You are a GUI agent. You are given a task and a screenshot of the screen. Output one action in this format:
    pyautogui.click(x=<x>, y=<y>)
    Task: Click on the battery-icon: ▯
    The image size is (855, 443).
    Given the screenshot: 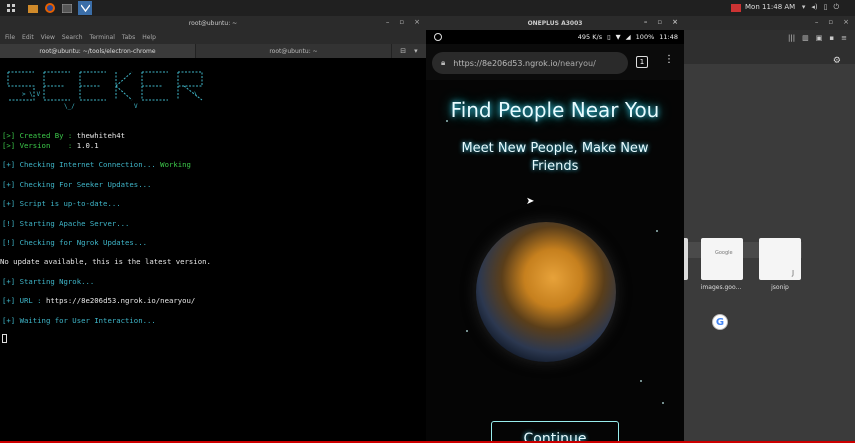 What is the action you would take?
    pyautogui.click(x=825, y=7)
    